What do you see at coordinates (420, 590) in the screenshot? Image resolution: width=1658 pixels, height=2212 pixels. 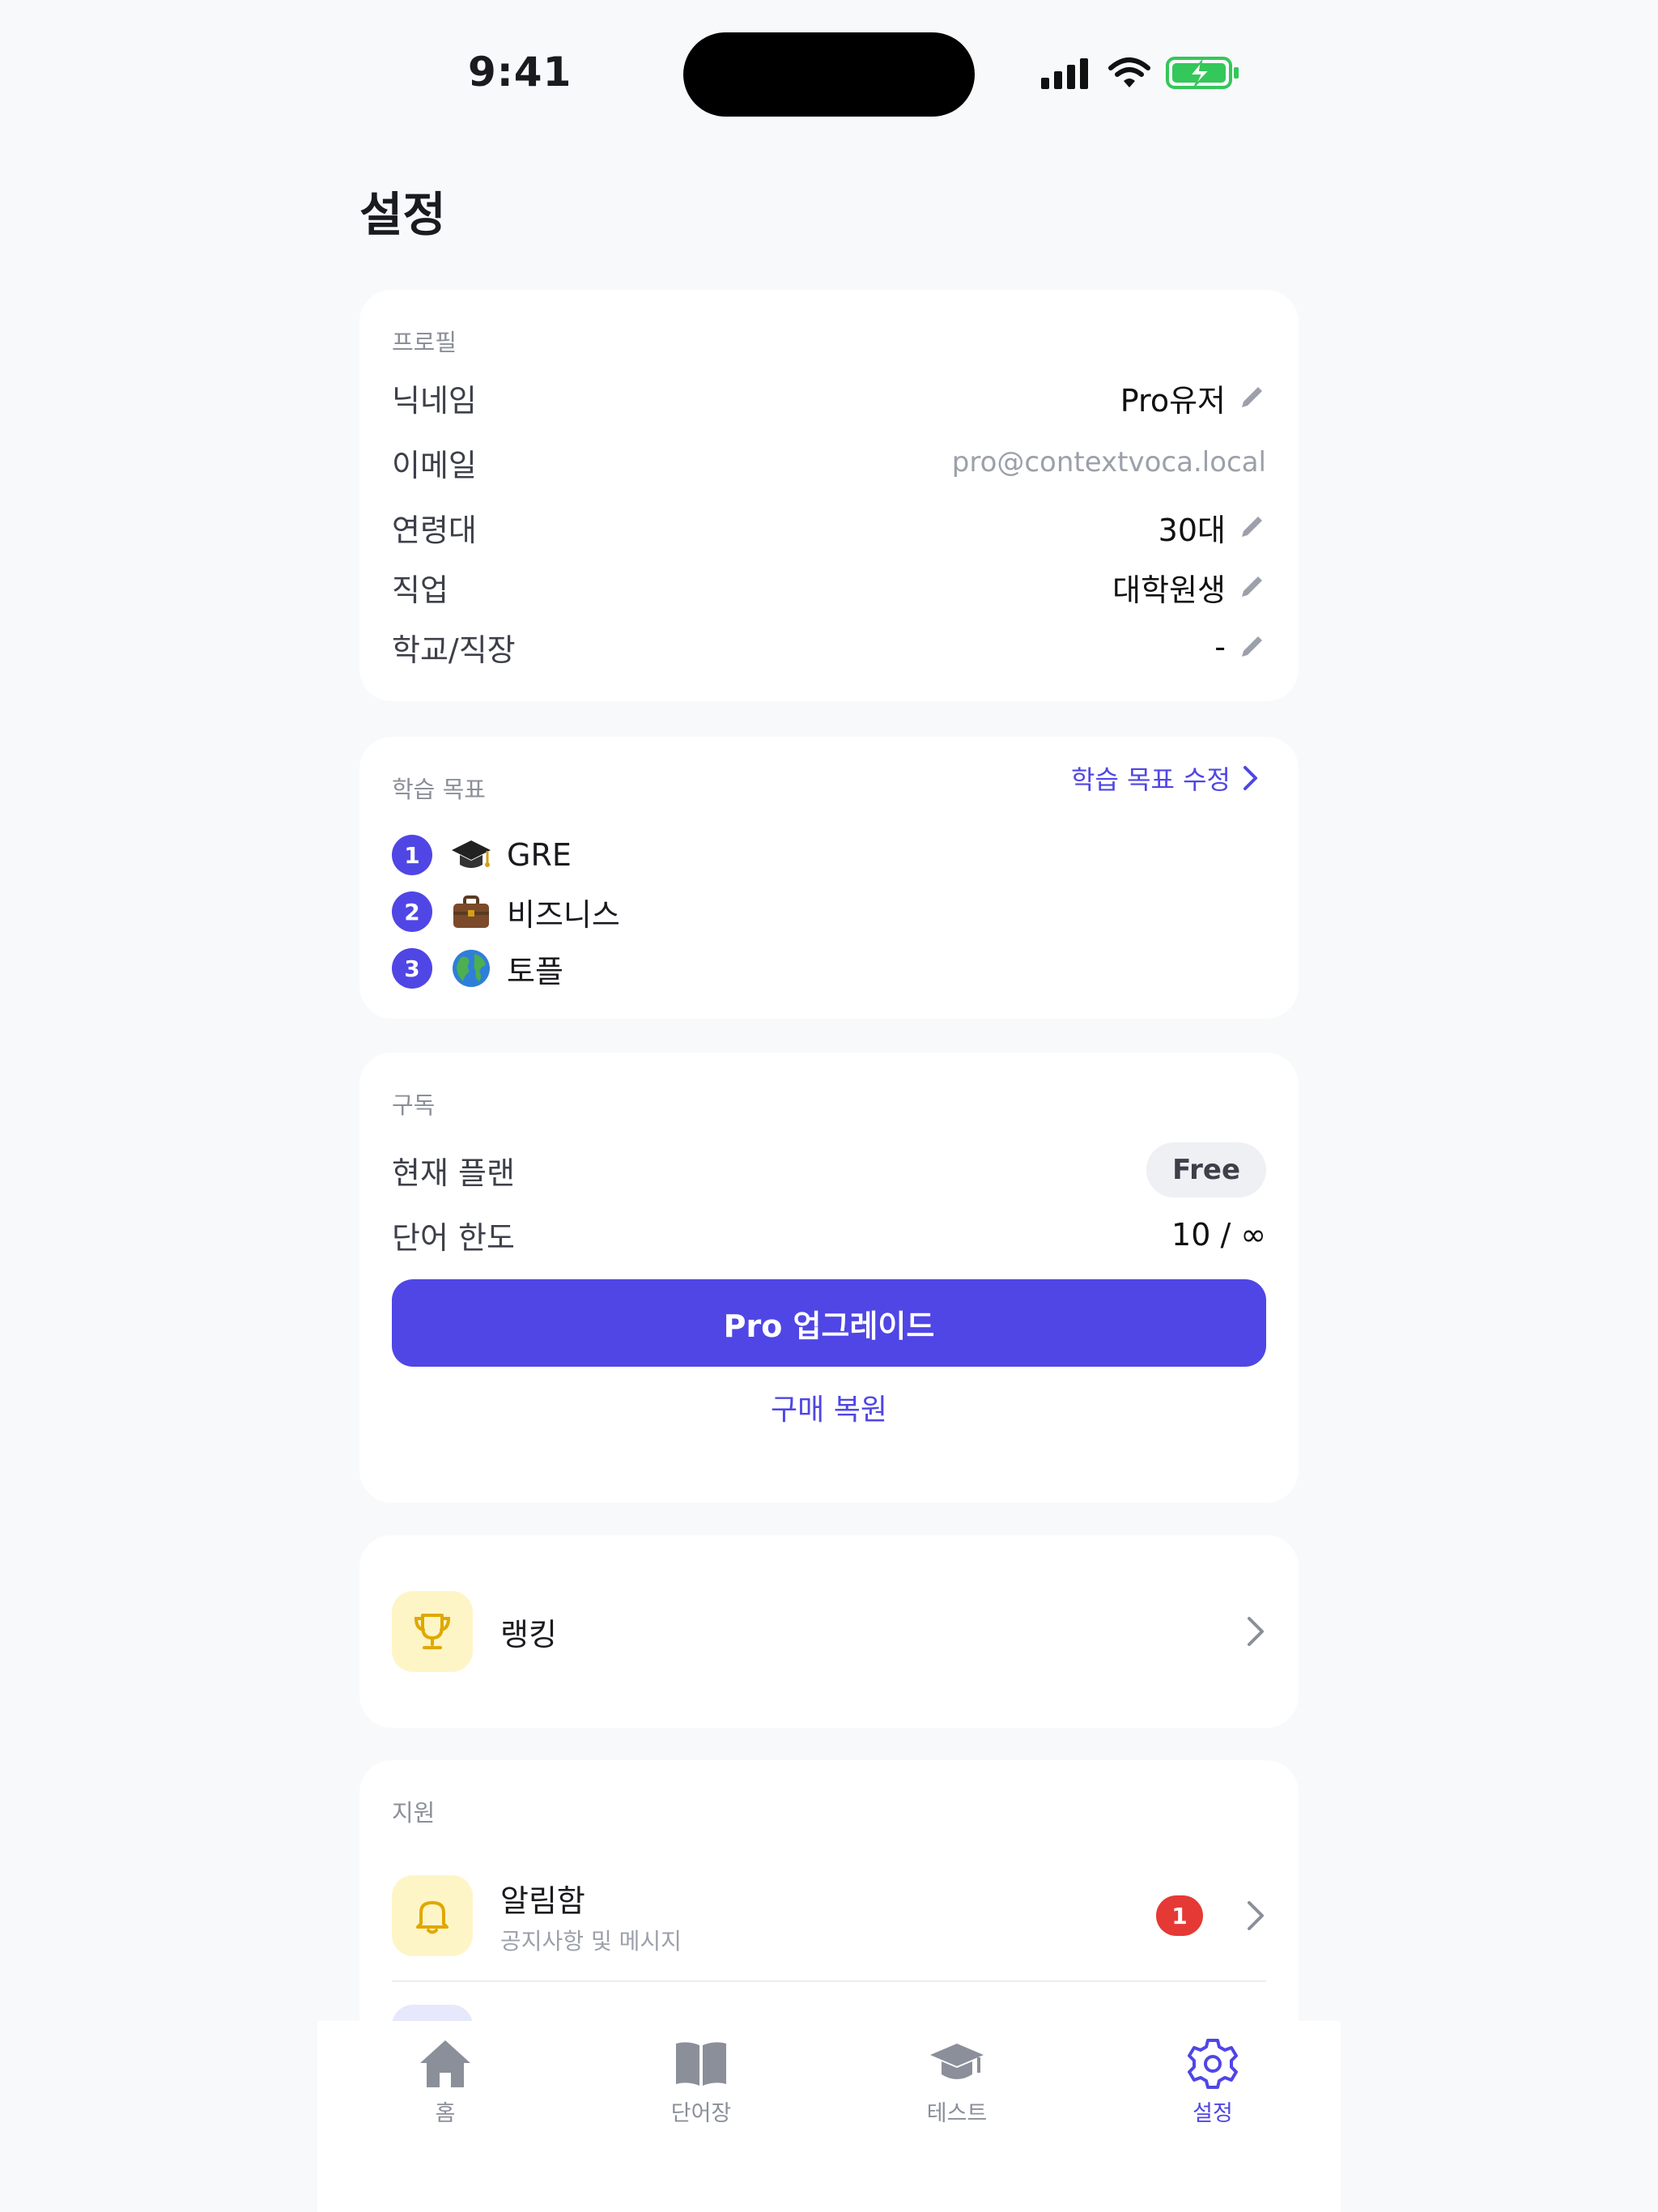 I see `occupation-label: 직업` at bounding box center [420, 590].